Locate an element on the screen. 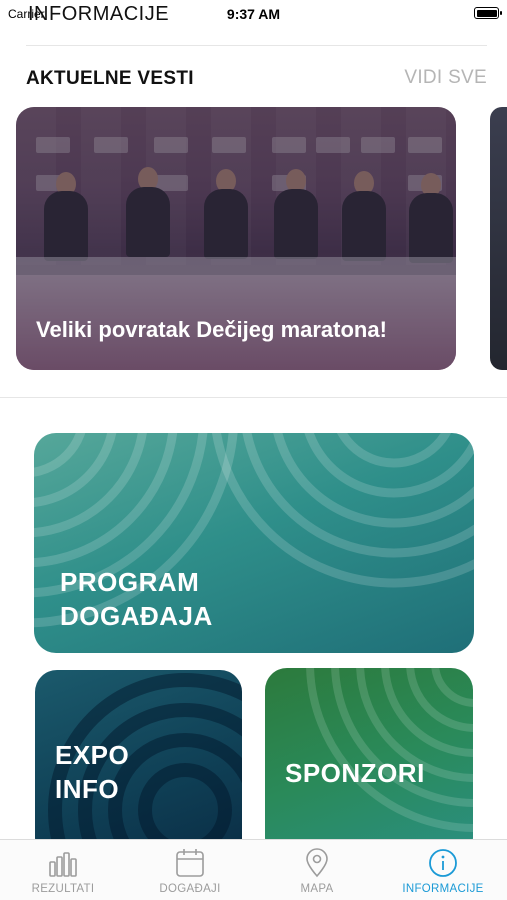  tab-bar: REZULTATI DOGAĐAJI MAPA INFORMACIJE is located at coordinates (253, 869).